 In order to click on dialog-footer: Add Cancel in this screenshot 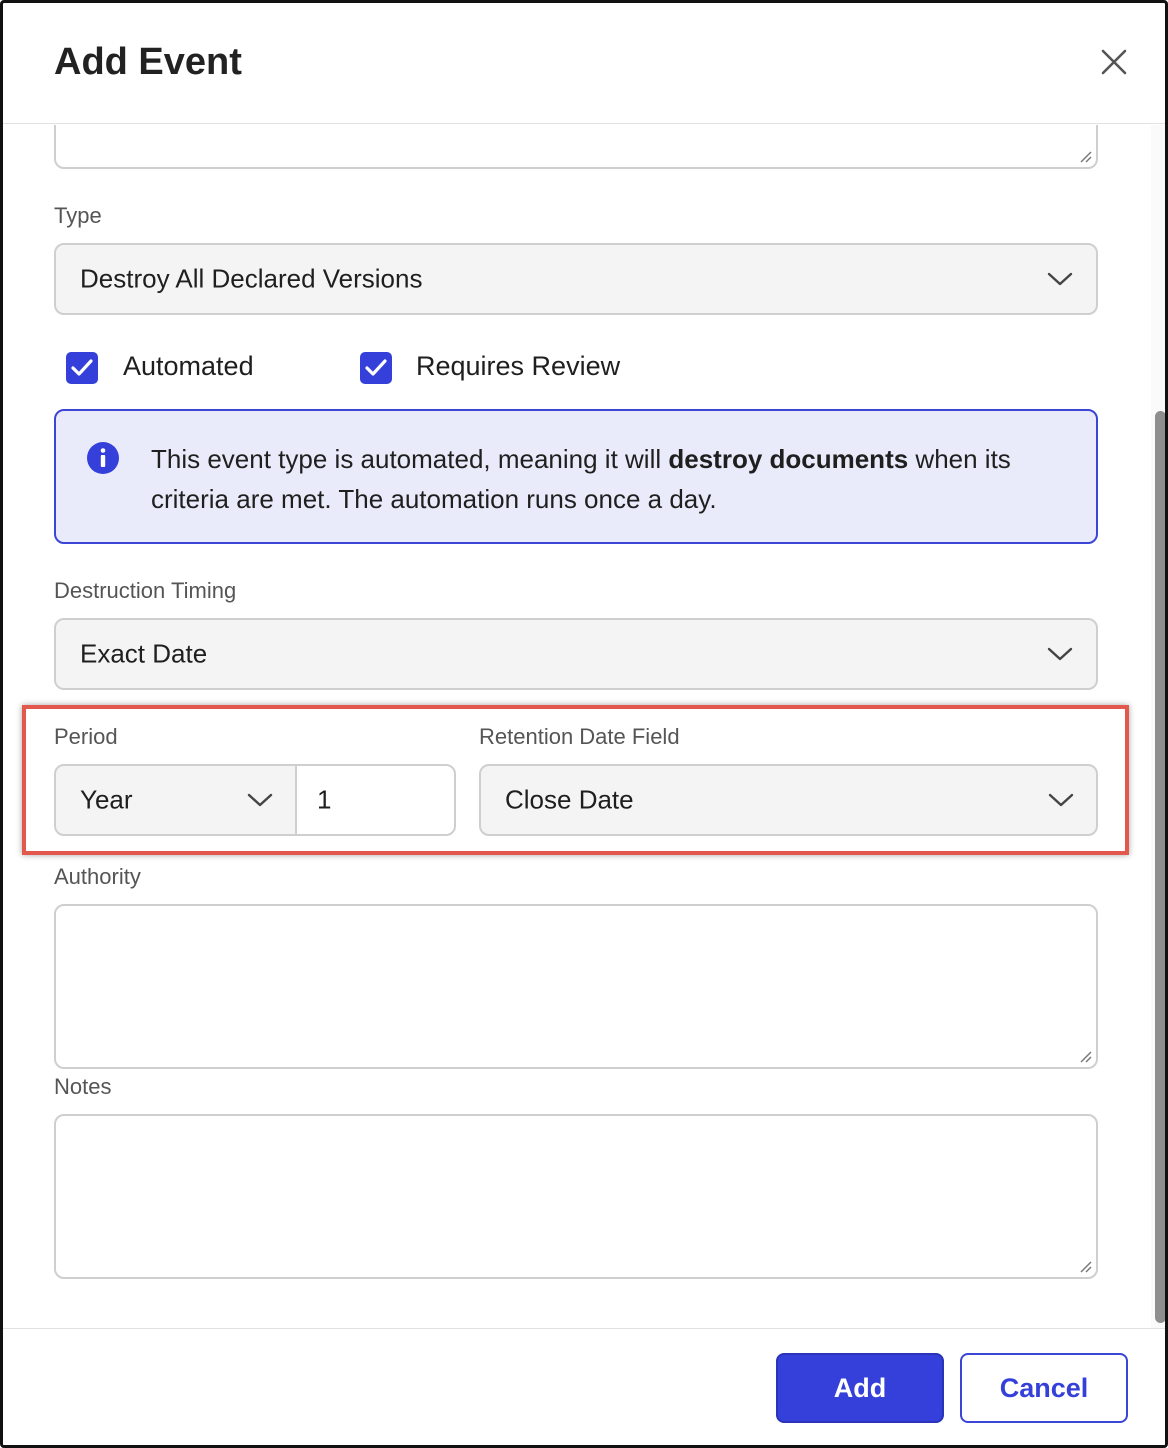, I will do `click(584, 1386)`.